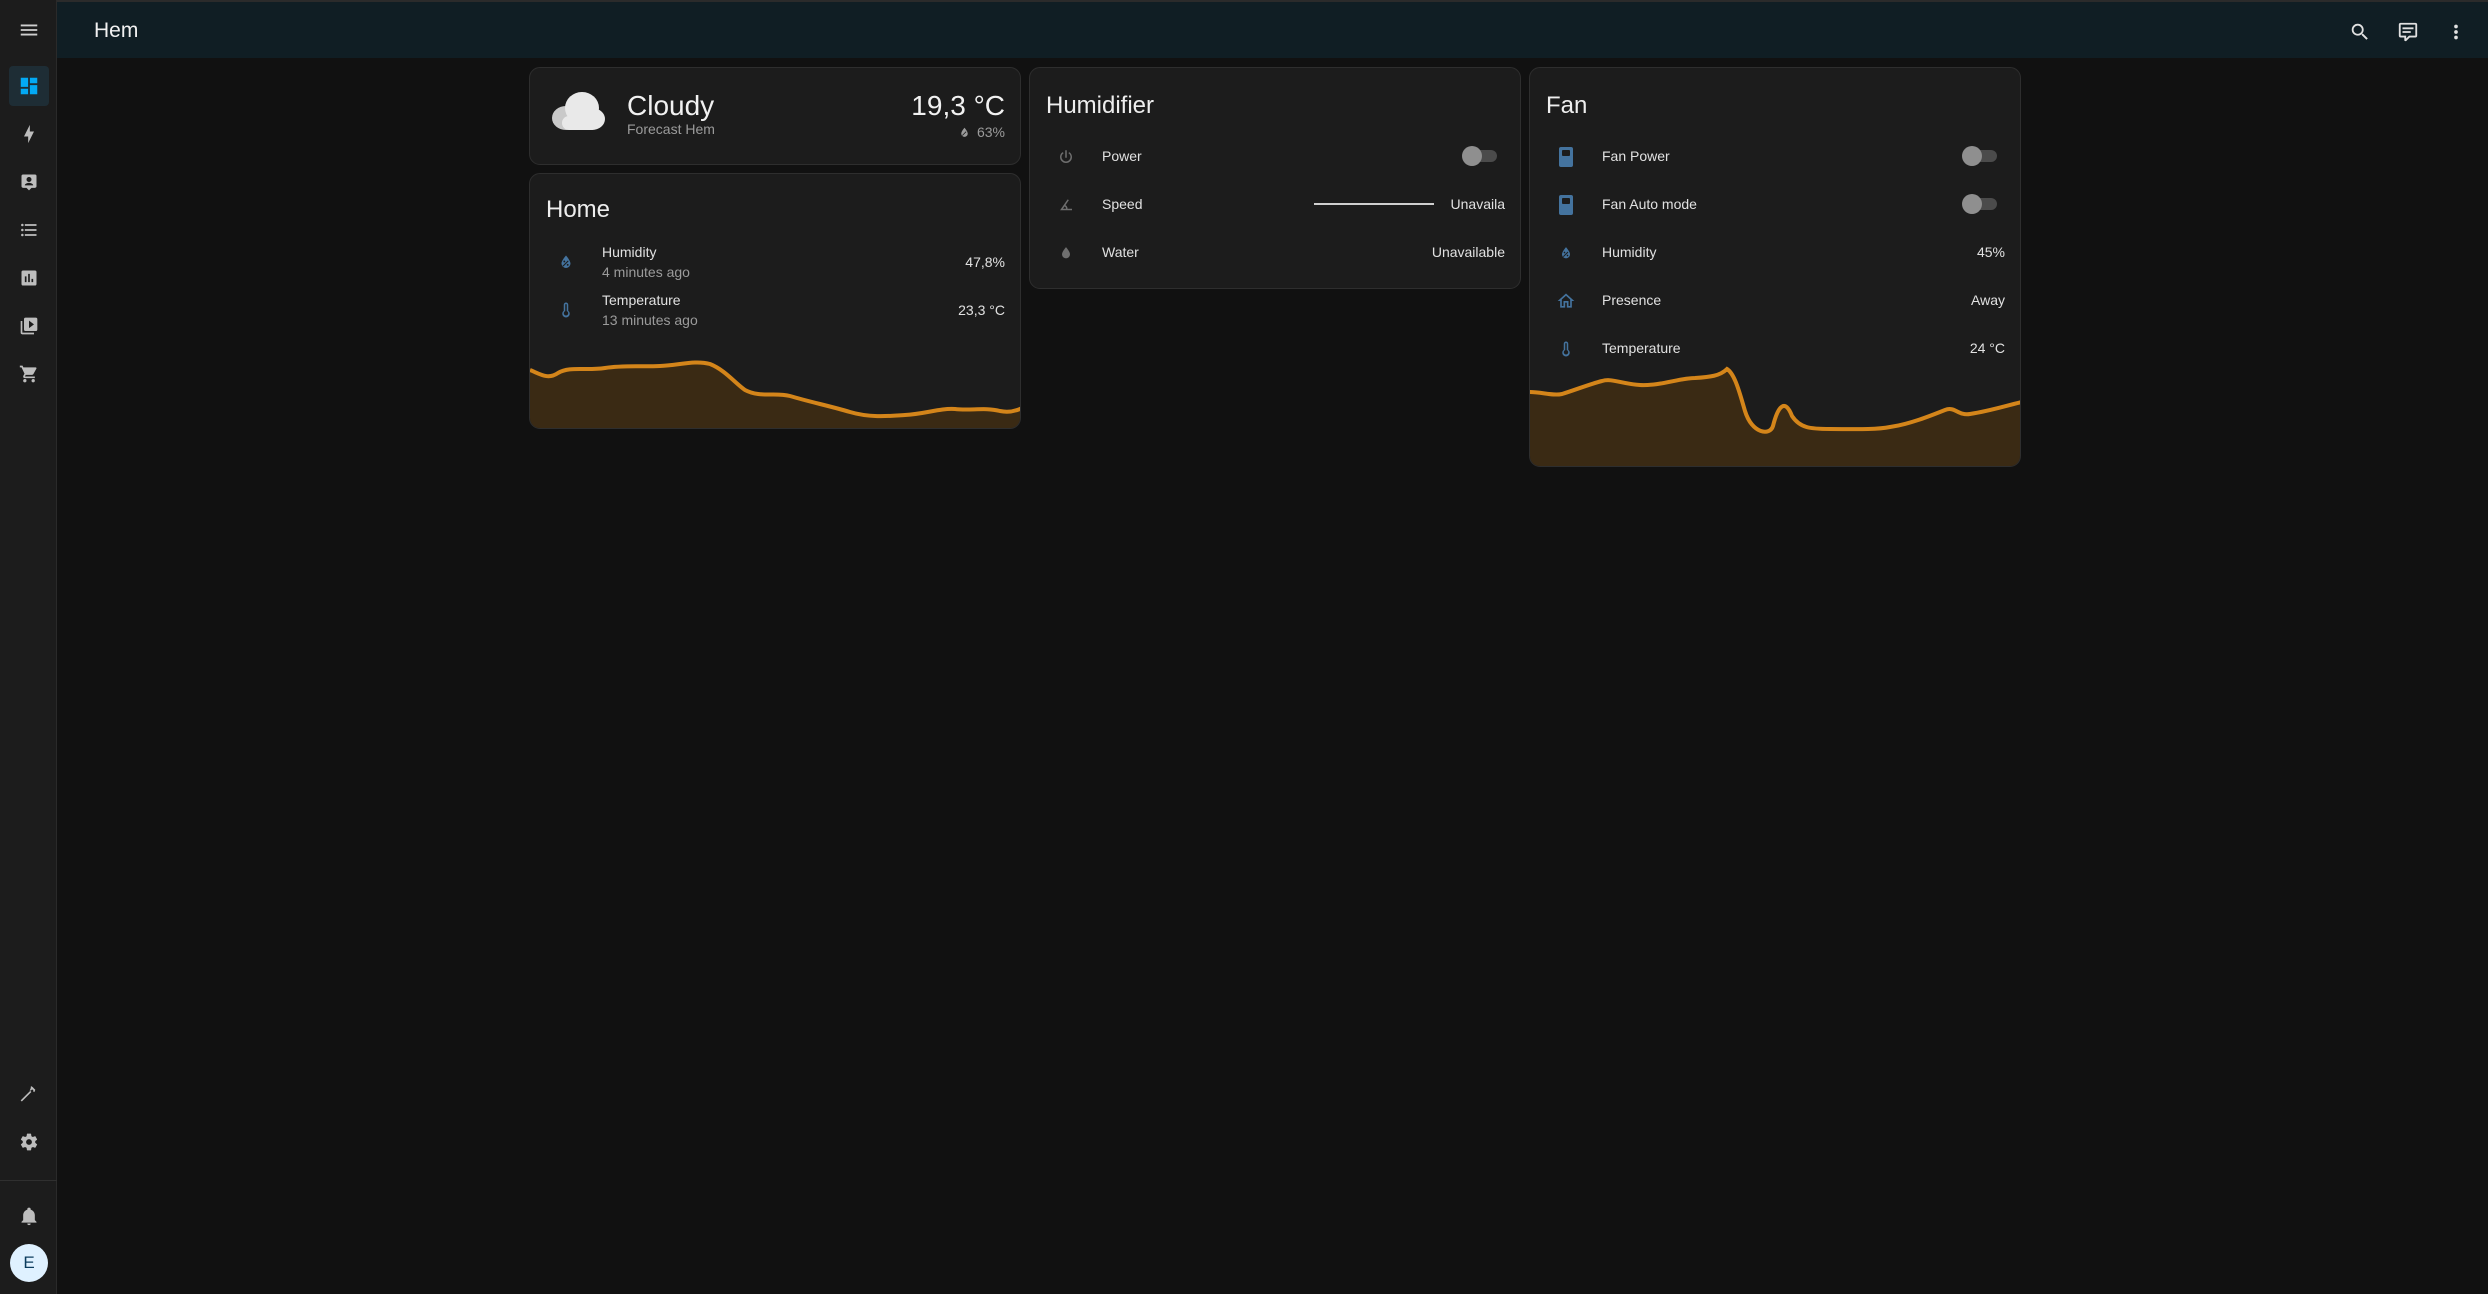 The height and width of the screenshot is (1294, 2488). Describe the element at coordinates (981, 310) in the screenshot. I see `home-temperature-value: 23,3 °C` at that location.